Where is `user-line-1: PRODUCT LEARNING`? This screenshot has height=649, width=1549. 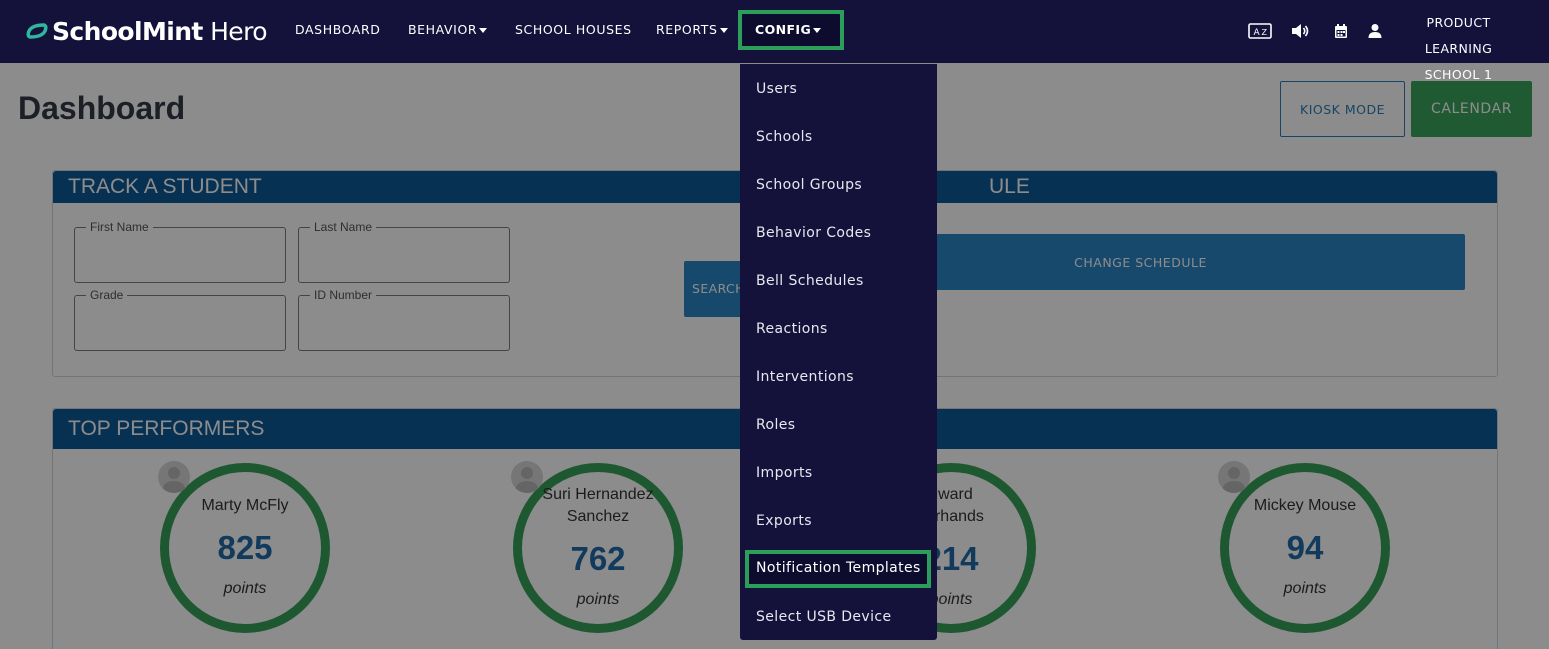 user-line-1: PRODUCT LEARNING is located at coordinates (1458, 35).